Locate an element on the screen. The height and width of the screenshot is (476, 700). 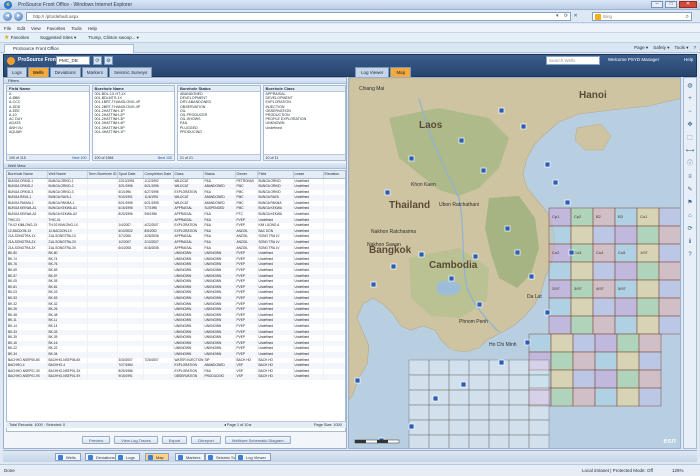
identify-icon: ⓘ is located at coordinates (690, 164).